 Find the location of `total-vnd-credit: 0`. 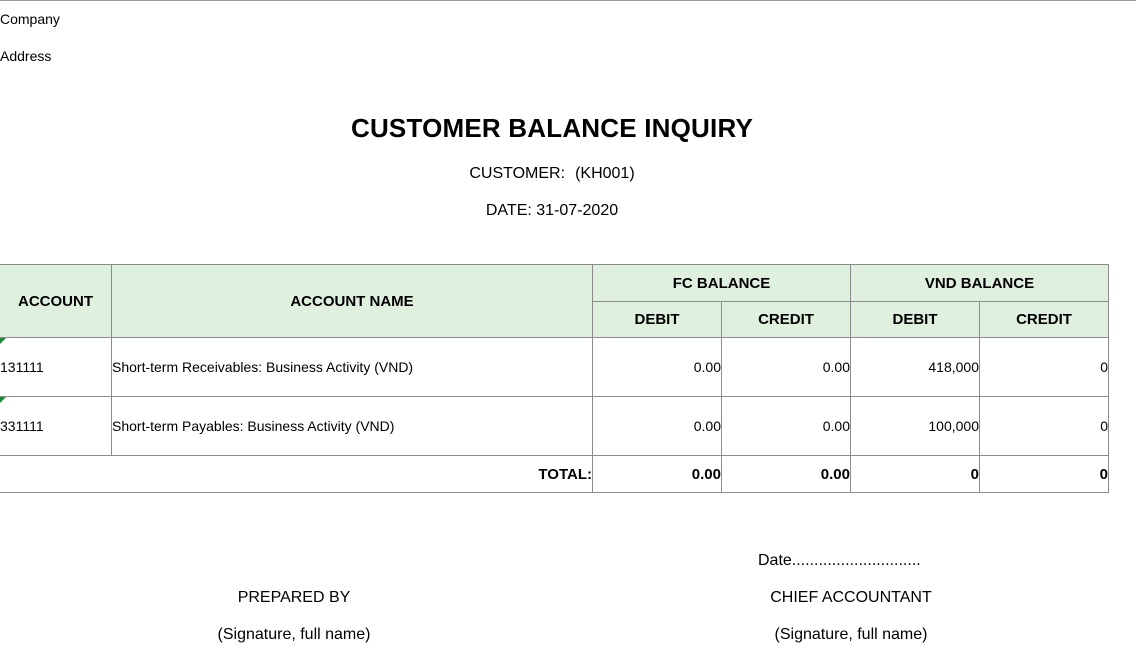

total-vnd-credit: 0 is located at coordinates (1044, 474).